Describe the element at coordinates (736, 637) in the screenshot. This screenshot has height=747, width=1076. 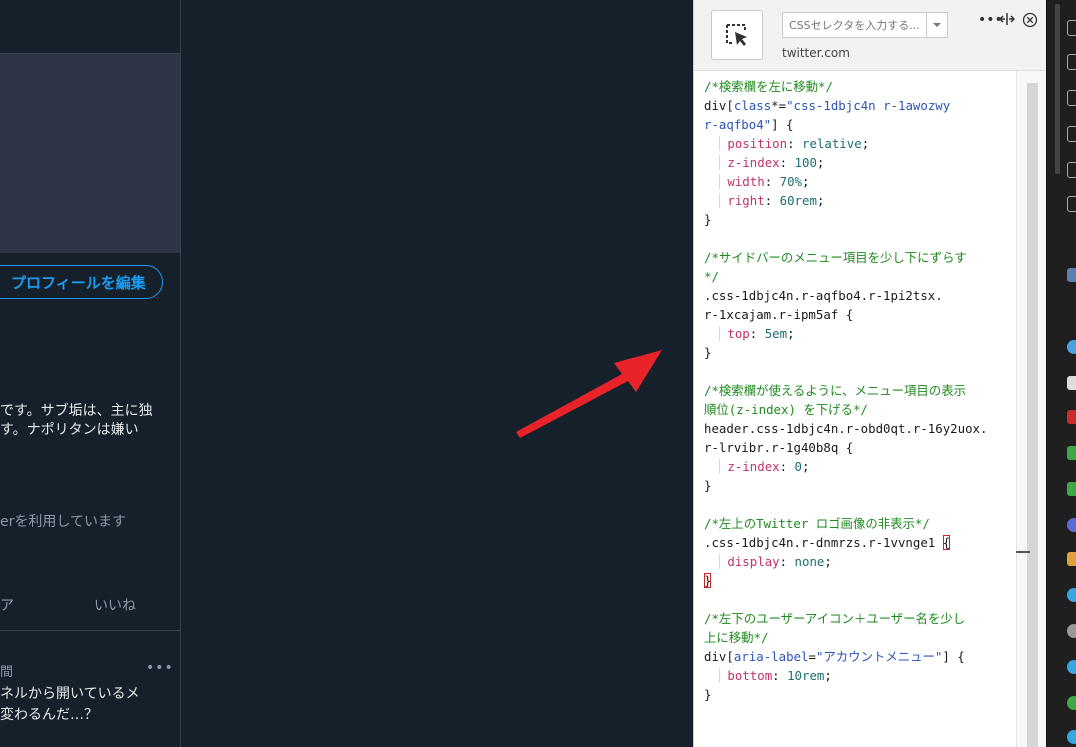
I see `code-comment: 上に移動*/` at that location.